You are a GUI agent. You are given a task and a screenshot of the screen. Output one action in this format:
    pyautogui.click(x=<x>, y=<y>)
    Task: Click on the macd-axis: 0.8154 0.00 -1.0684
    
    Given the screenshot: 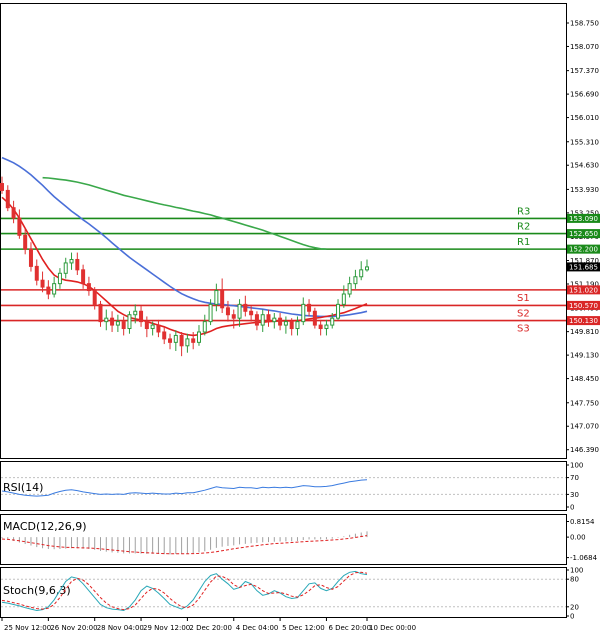 What is the action you would take?
    pyautogui.click(x=582, y=540)
    